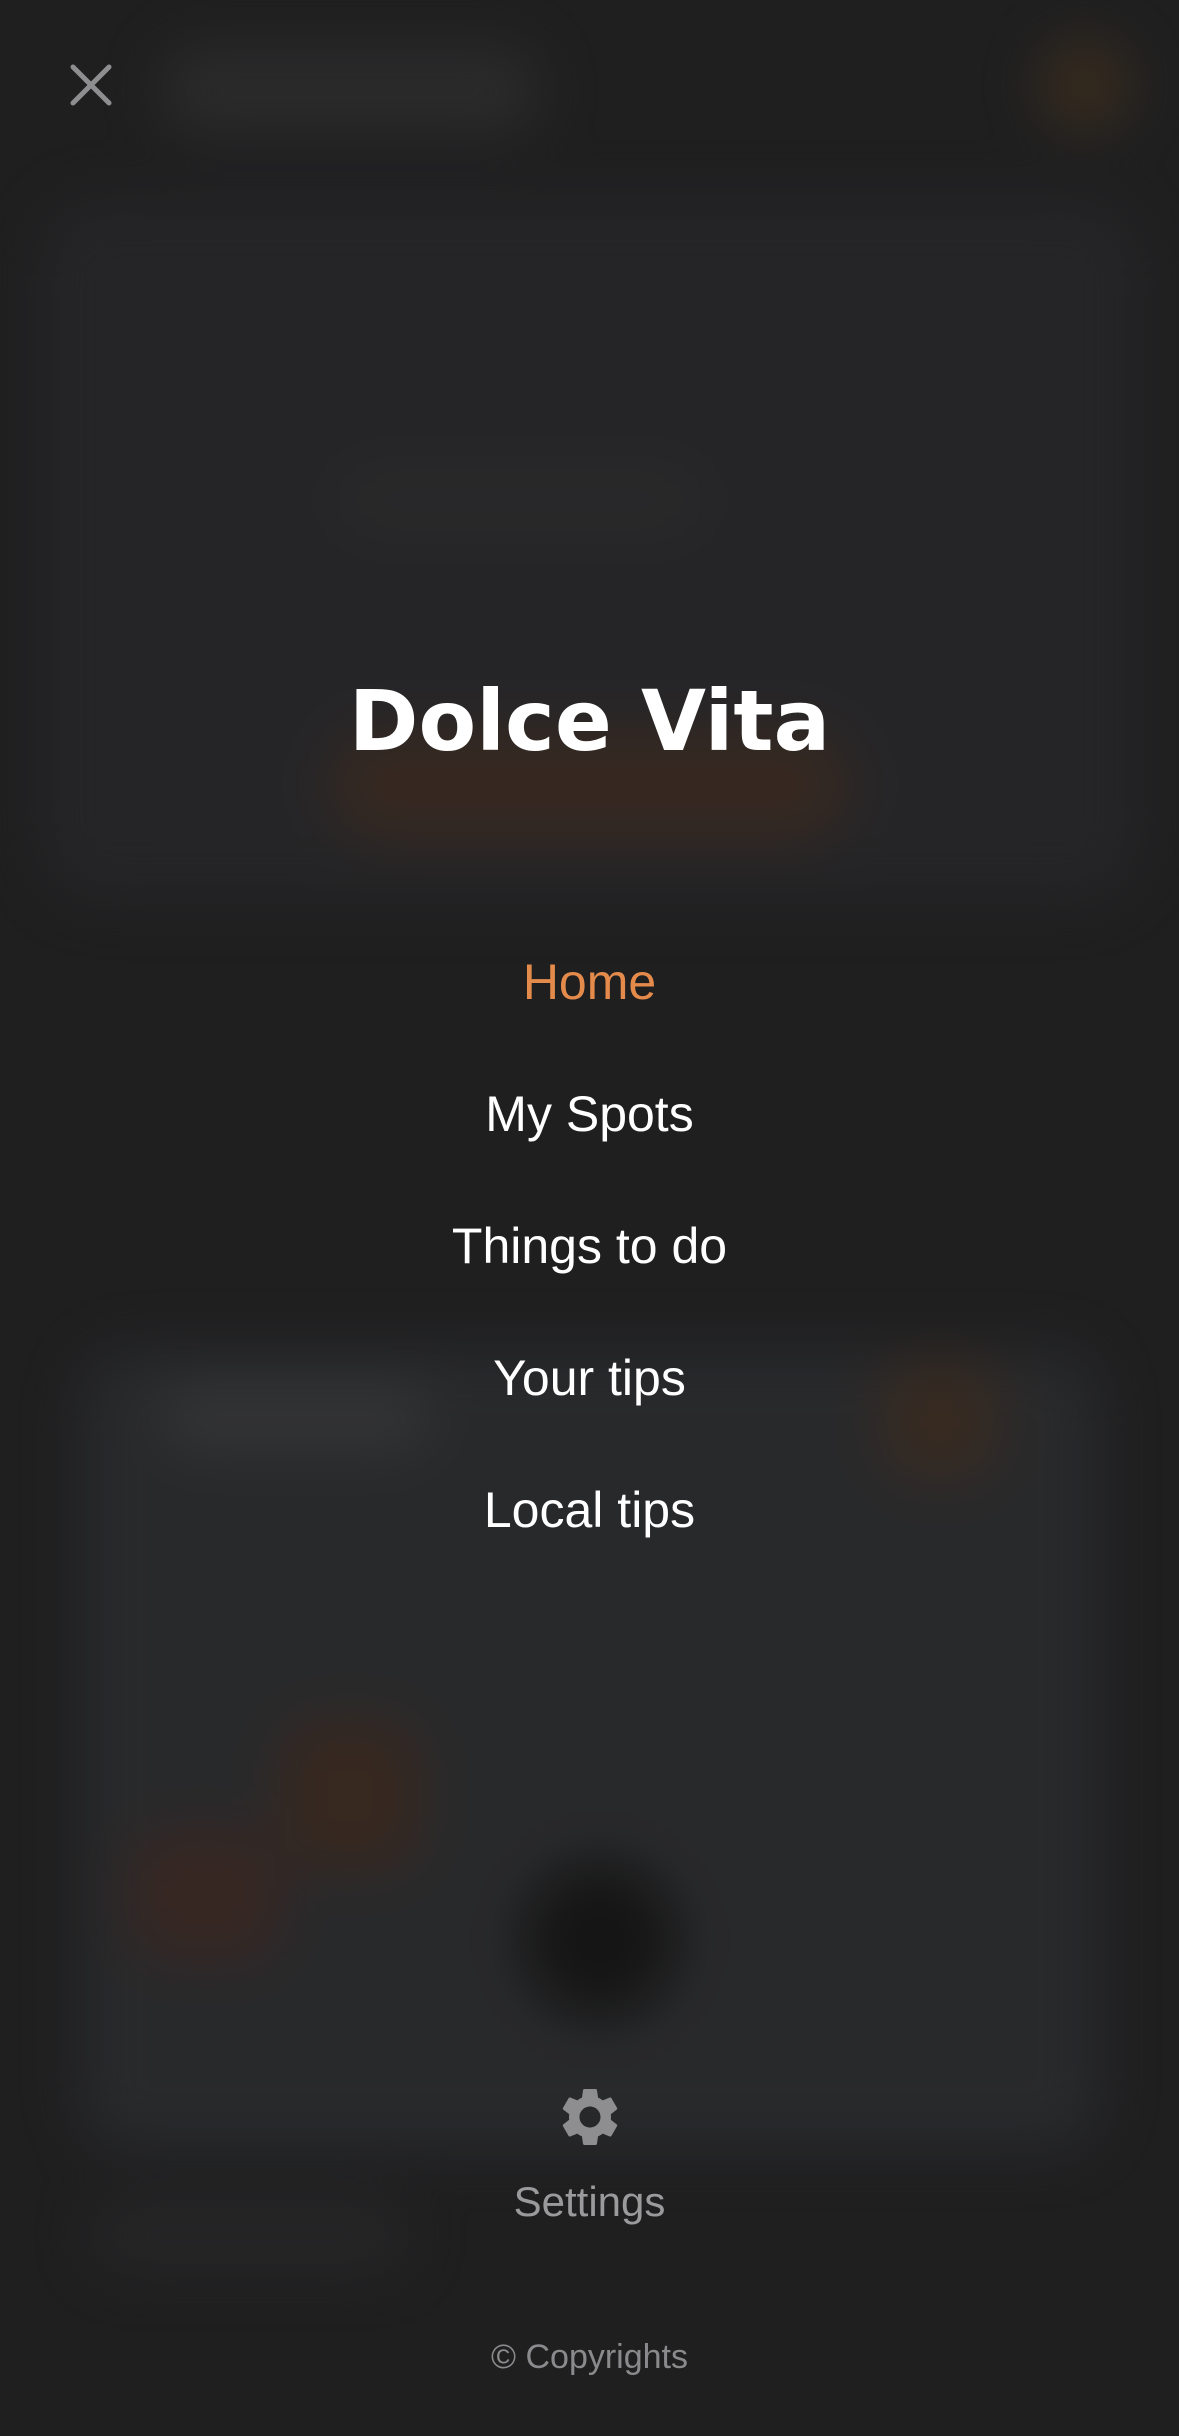  Describe the element at coordinates (589, 1114) in the screenshot. I see `menu-link-my-spots: My Spots` at that location.